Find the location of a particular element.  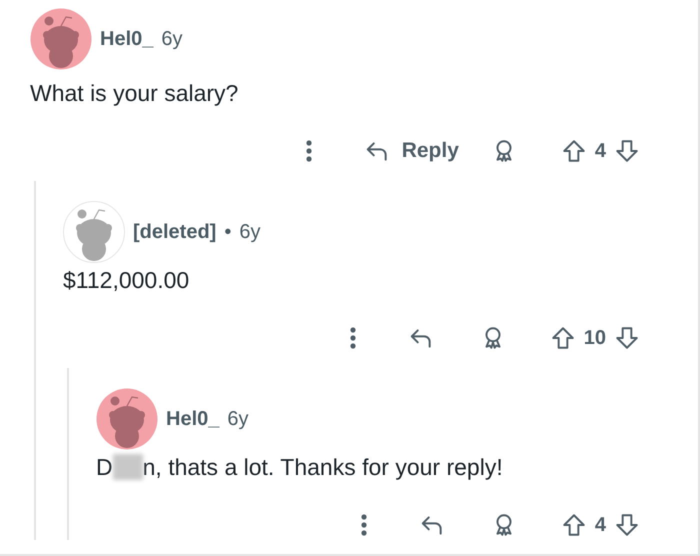

comment-text: What is your salary? is located at coordinates (135, 93).